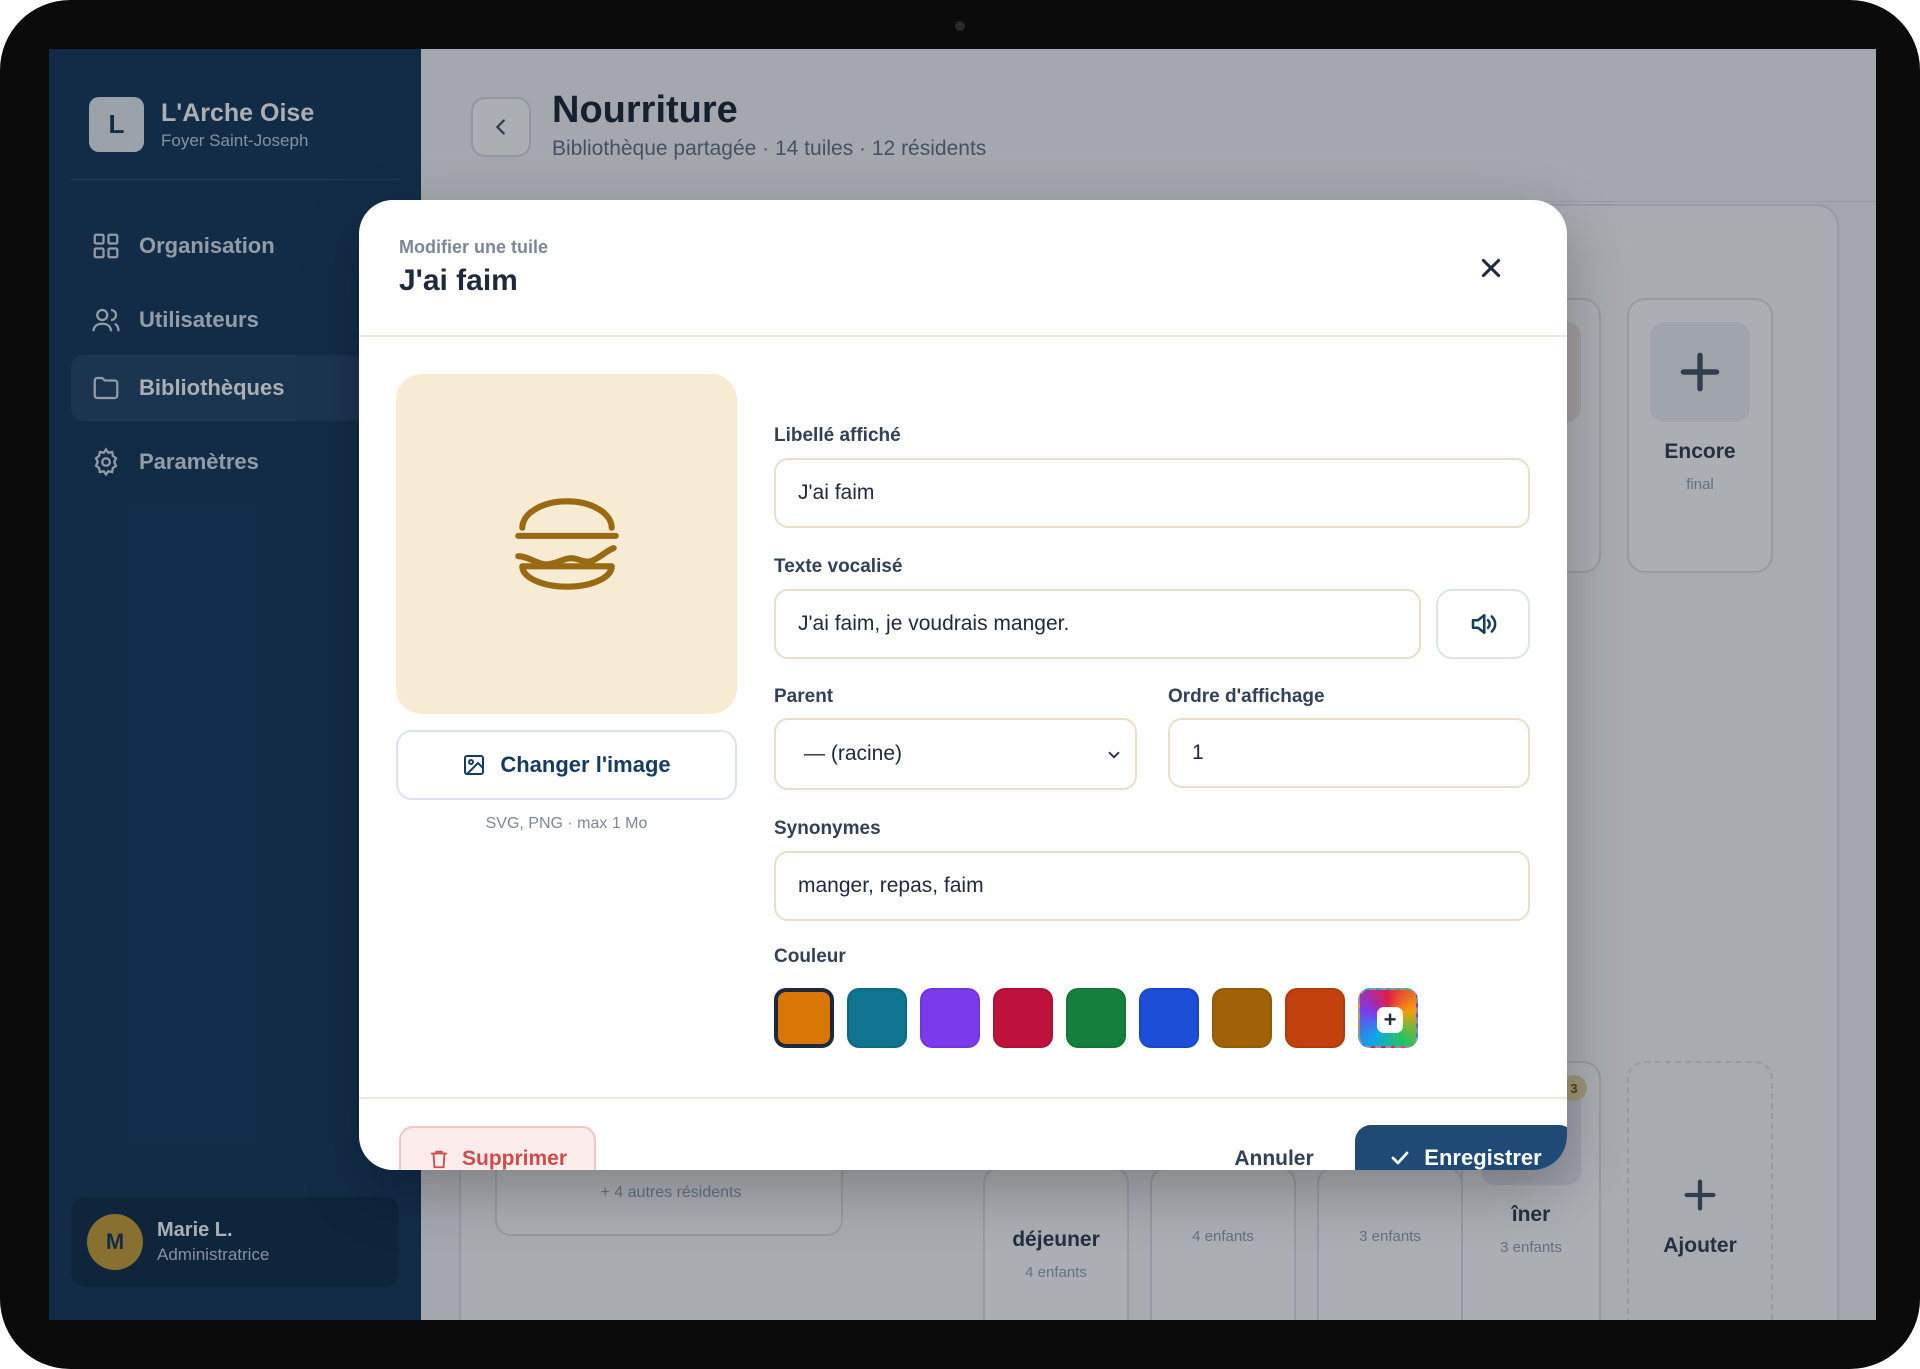 Image resolution: width=1920 pixels, height=1369 pixels. I want to click on plus-icon: +, so click(1390, 1020).